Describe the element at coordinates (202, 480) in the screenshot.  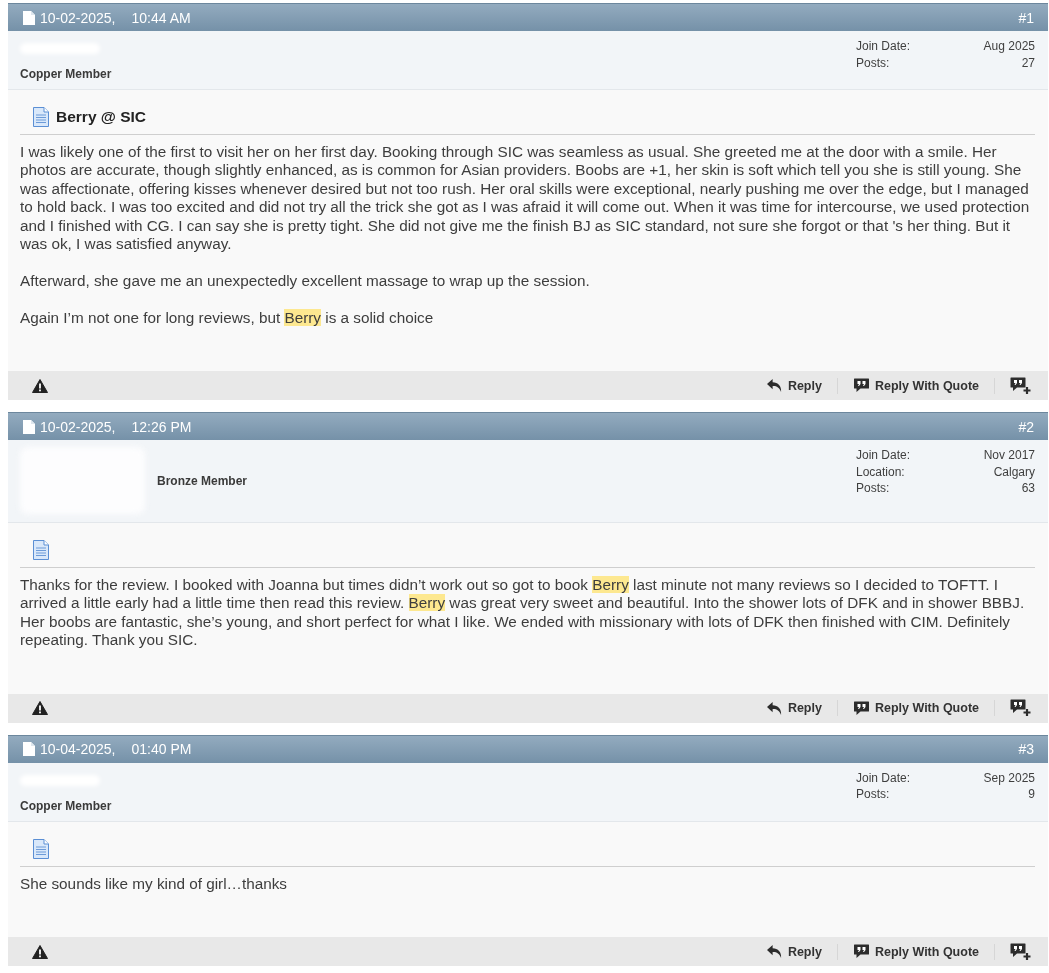
I see `member-rank: Bronze Member` at that location.